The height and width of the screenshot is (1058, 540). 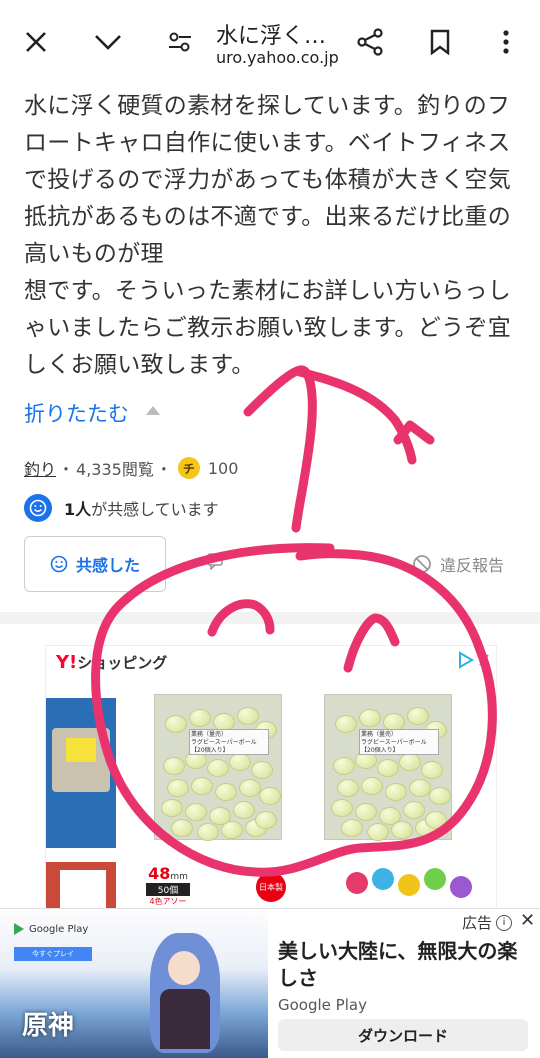 I want to click on google-play-logo: Google Play, so click(x=51, y=929).